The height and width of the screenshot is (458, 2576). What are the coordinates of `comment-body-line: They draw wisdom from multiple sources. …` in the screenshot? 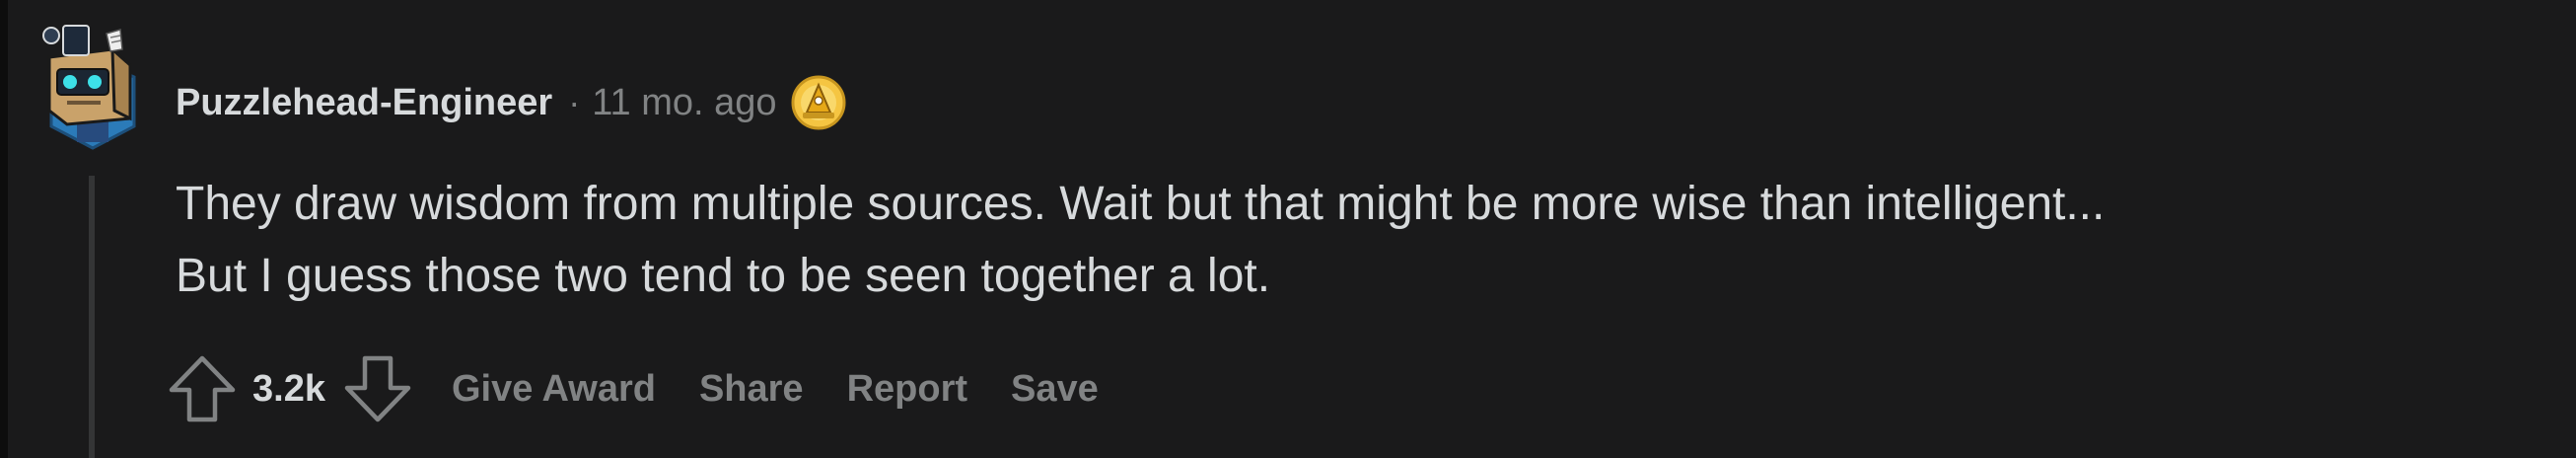 It's located at (1141, 204).